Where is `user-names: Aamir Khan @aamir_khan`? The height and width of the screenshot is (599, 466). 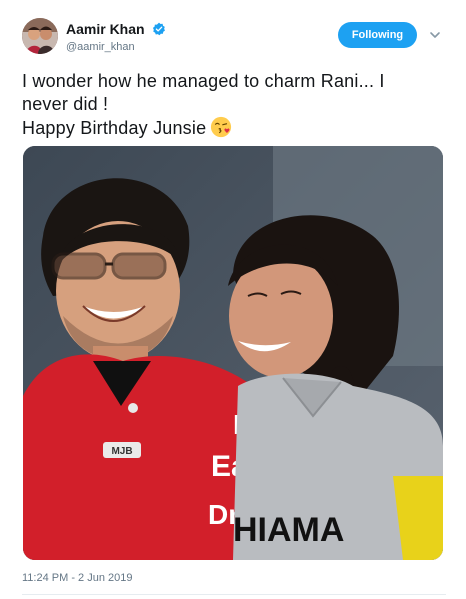 user-names: Aamir Khan @aamir_khan is located at coordinates (116, 36).